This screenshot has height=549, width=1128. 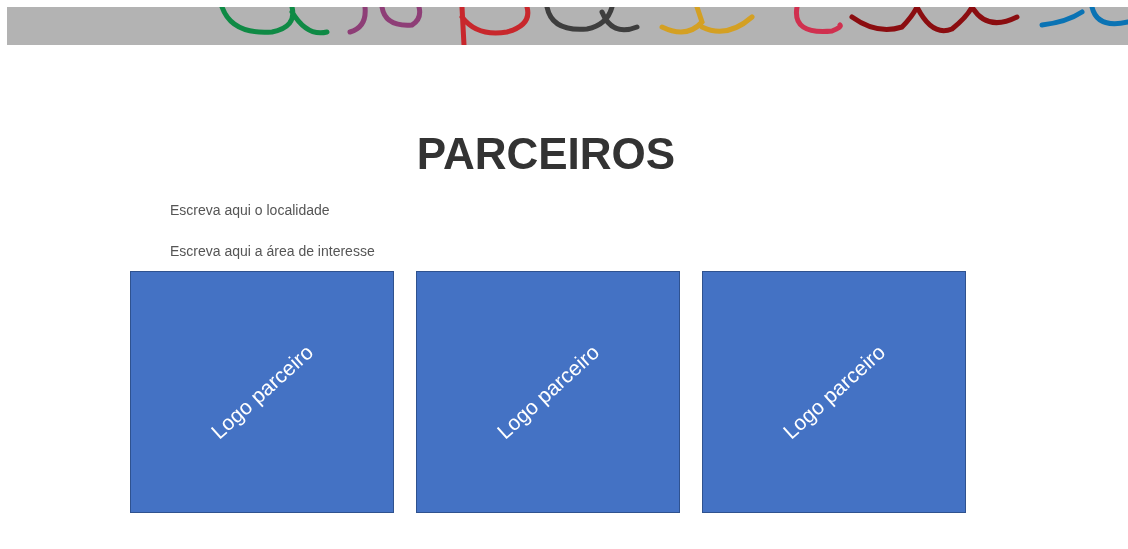 What do you see at coordinates (300, 250) in the screenshot?
I see `input-field: Escreva aqui a área de interesse` at bounding box center [300, 250].